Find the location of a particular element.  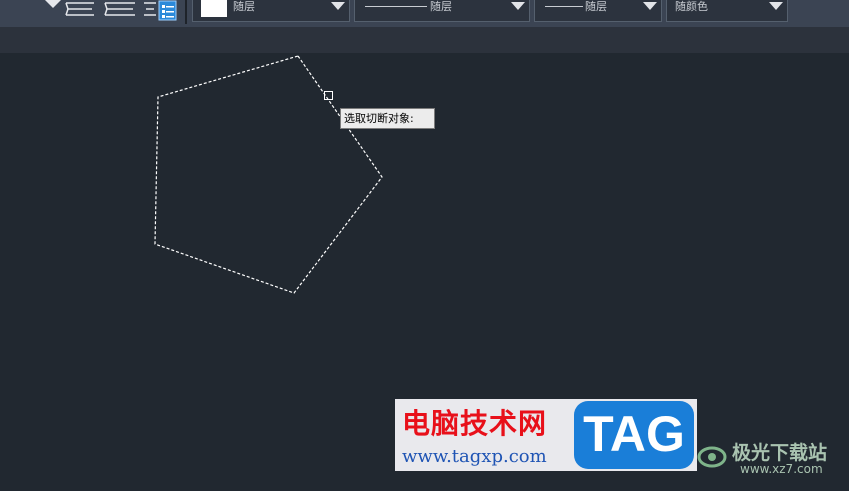

pickbox-cursor-icon is located at coordinates (328, 95).